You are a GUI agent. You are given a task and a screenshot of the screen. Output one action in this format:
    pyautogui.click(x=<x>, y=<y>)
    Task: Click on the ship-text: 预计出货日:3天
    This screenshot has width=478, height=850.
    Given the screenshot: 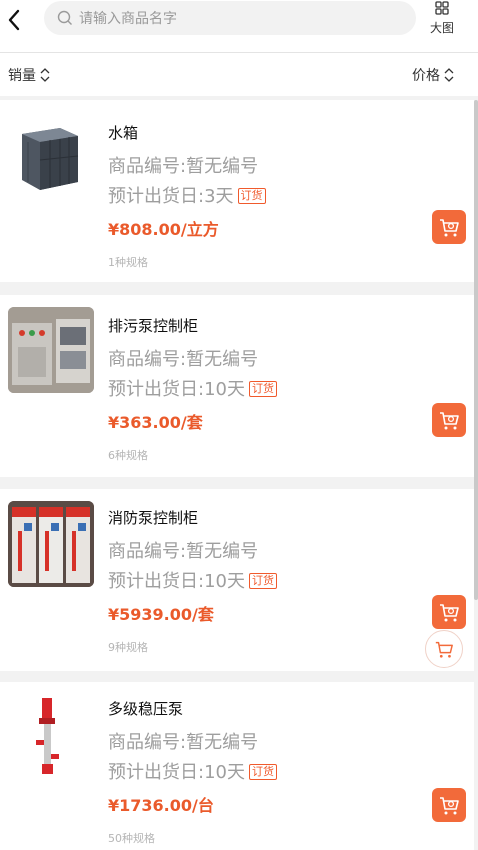 What is the action you would take?
    pyautogui.click(x=171, y=196)
    